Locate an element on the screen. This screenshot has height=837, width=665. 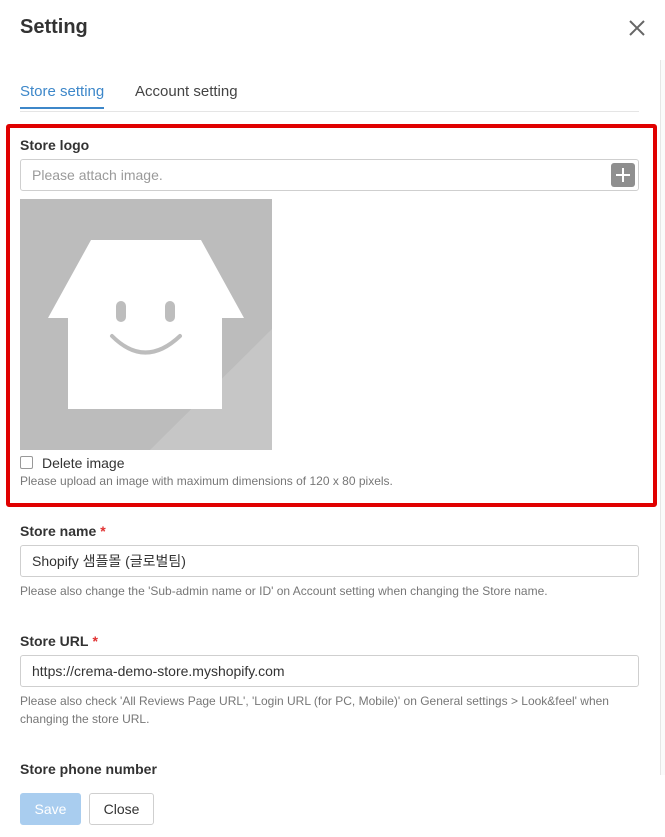
dialog-title: Setting is located at coordinates (54, 27).